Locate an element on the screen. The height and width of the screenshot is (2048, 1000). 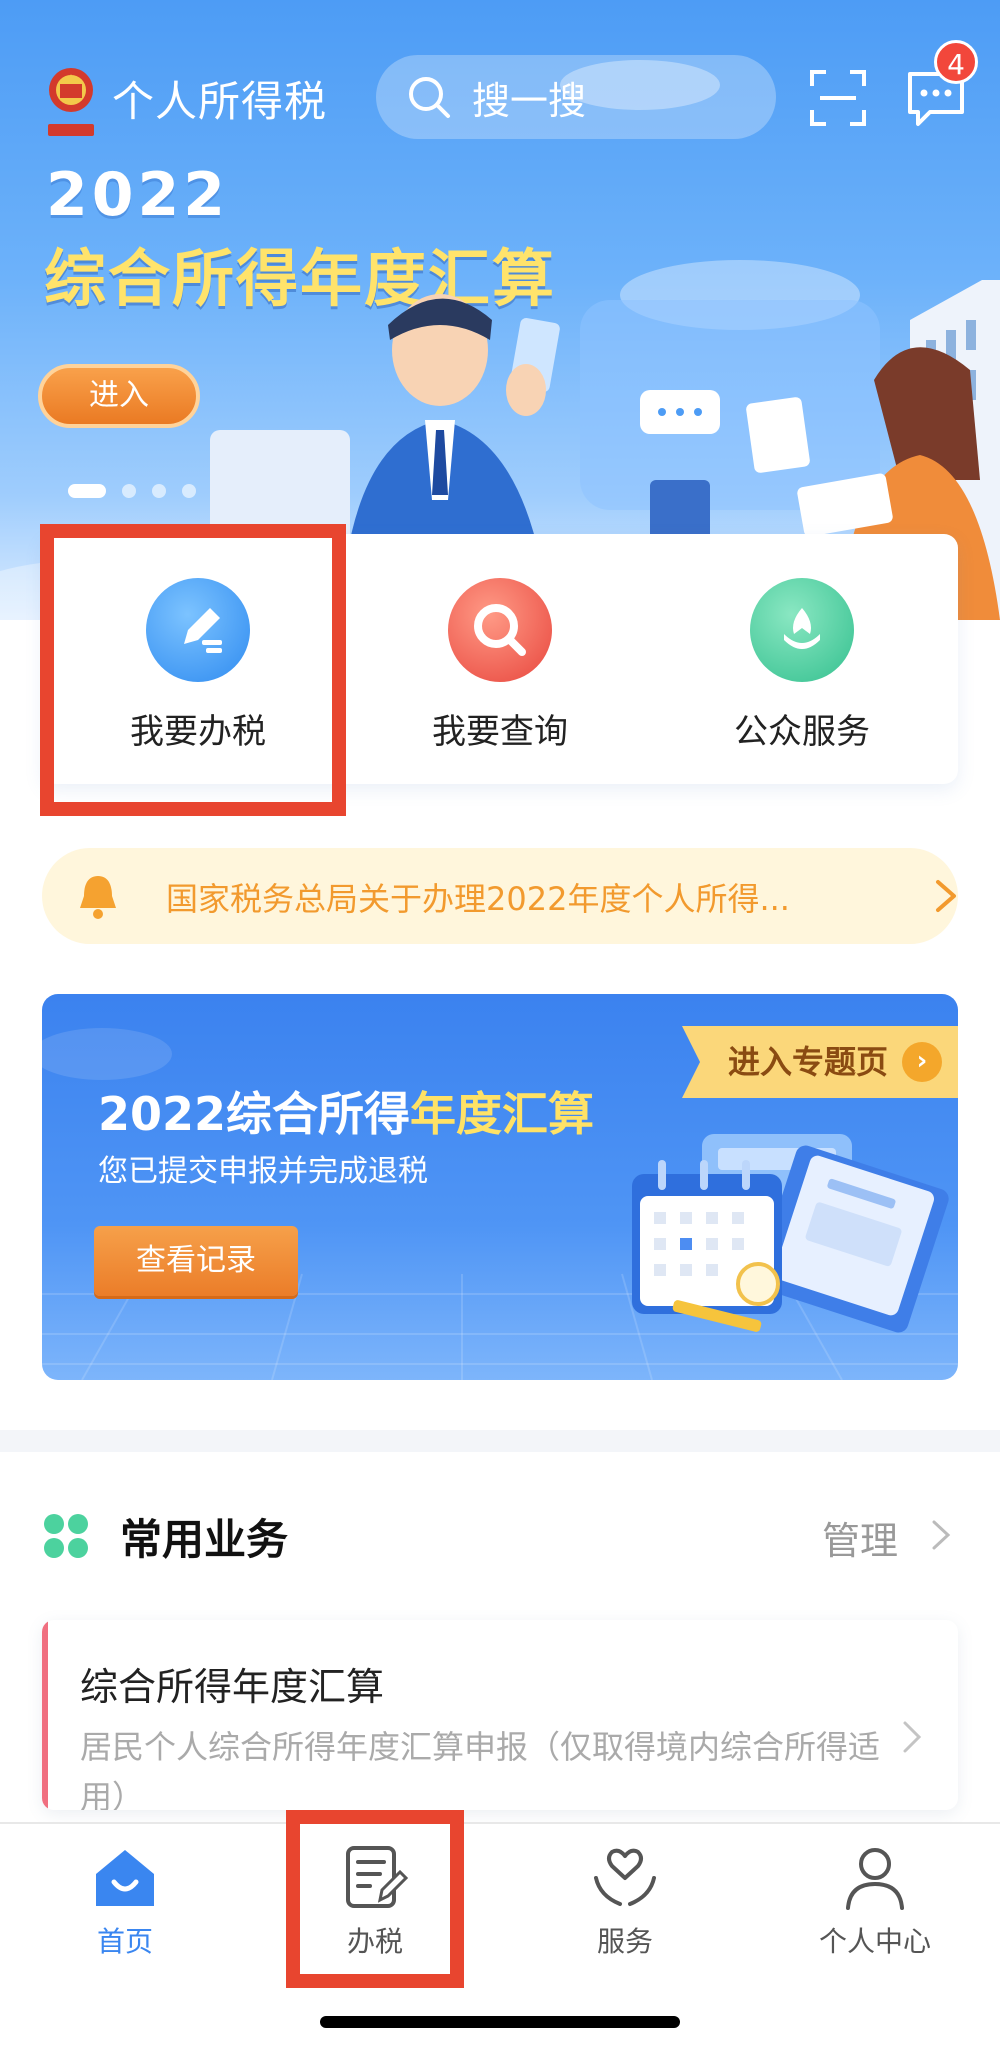
tab-label: 个人中心 is located at coordinates (874, 1941).